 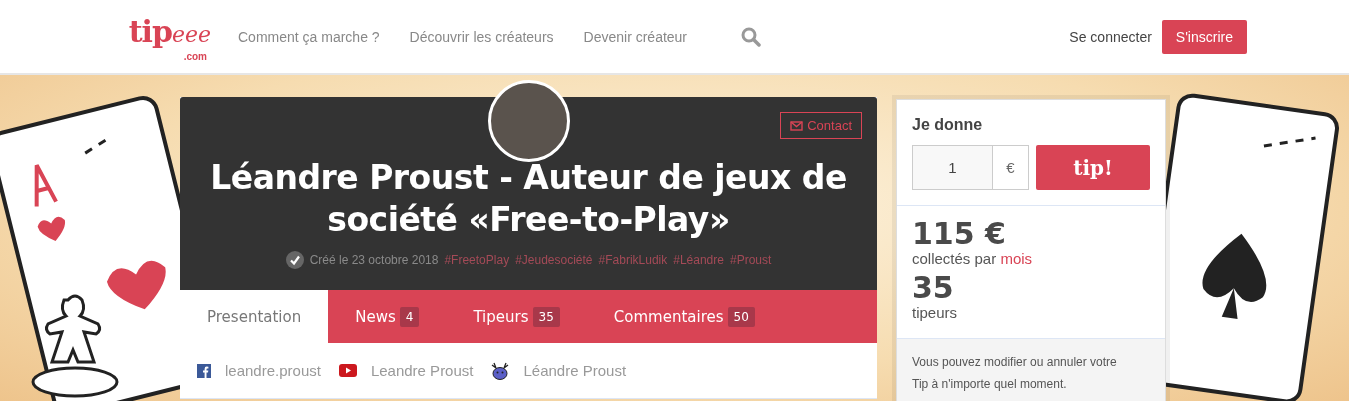 What do you see at coordinates (933, 288) in the screenshot?
I see `tipper-count: 35` at bounding box center [933, 288].